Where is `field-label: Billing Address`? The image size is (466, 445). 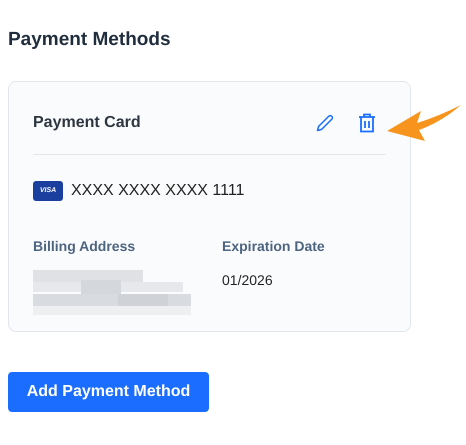
field-label: Billing Address is located at coordinates (84, 246).